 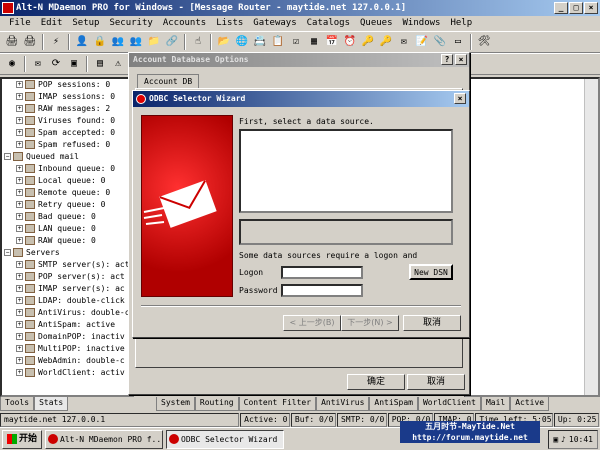 What do you see at coordinates (198, 42) in the screenshot?
I see `pointer-icon: ☝` at bounding box center [198, 42].